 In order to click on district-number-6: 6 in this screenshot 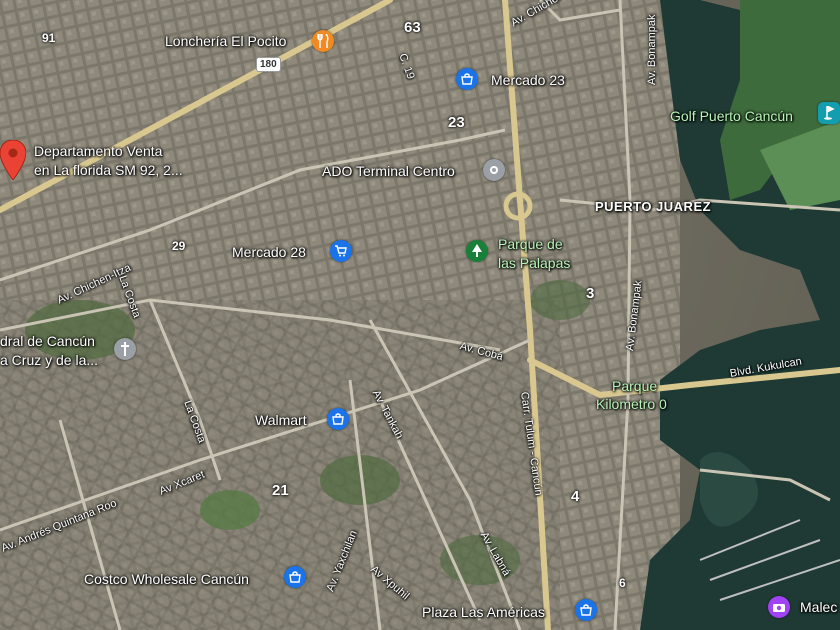, I will do `click(622, 583)`.